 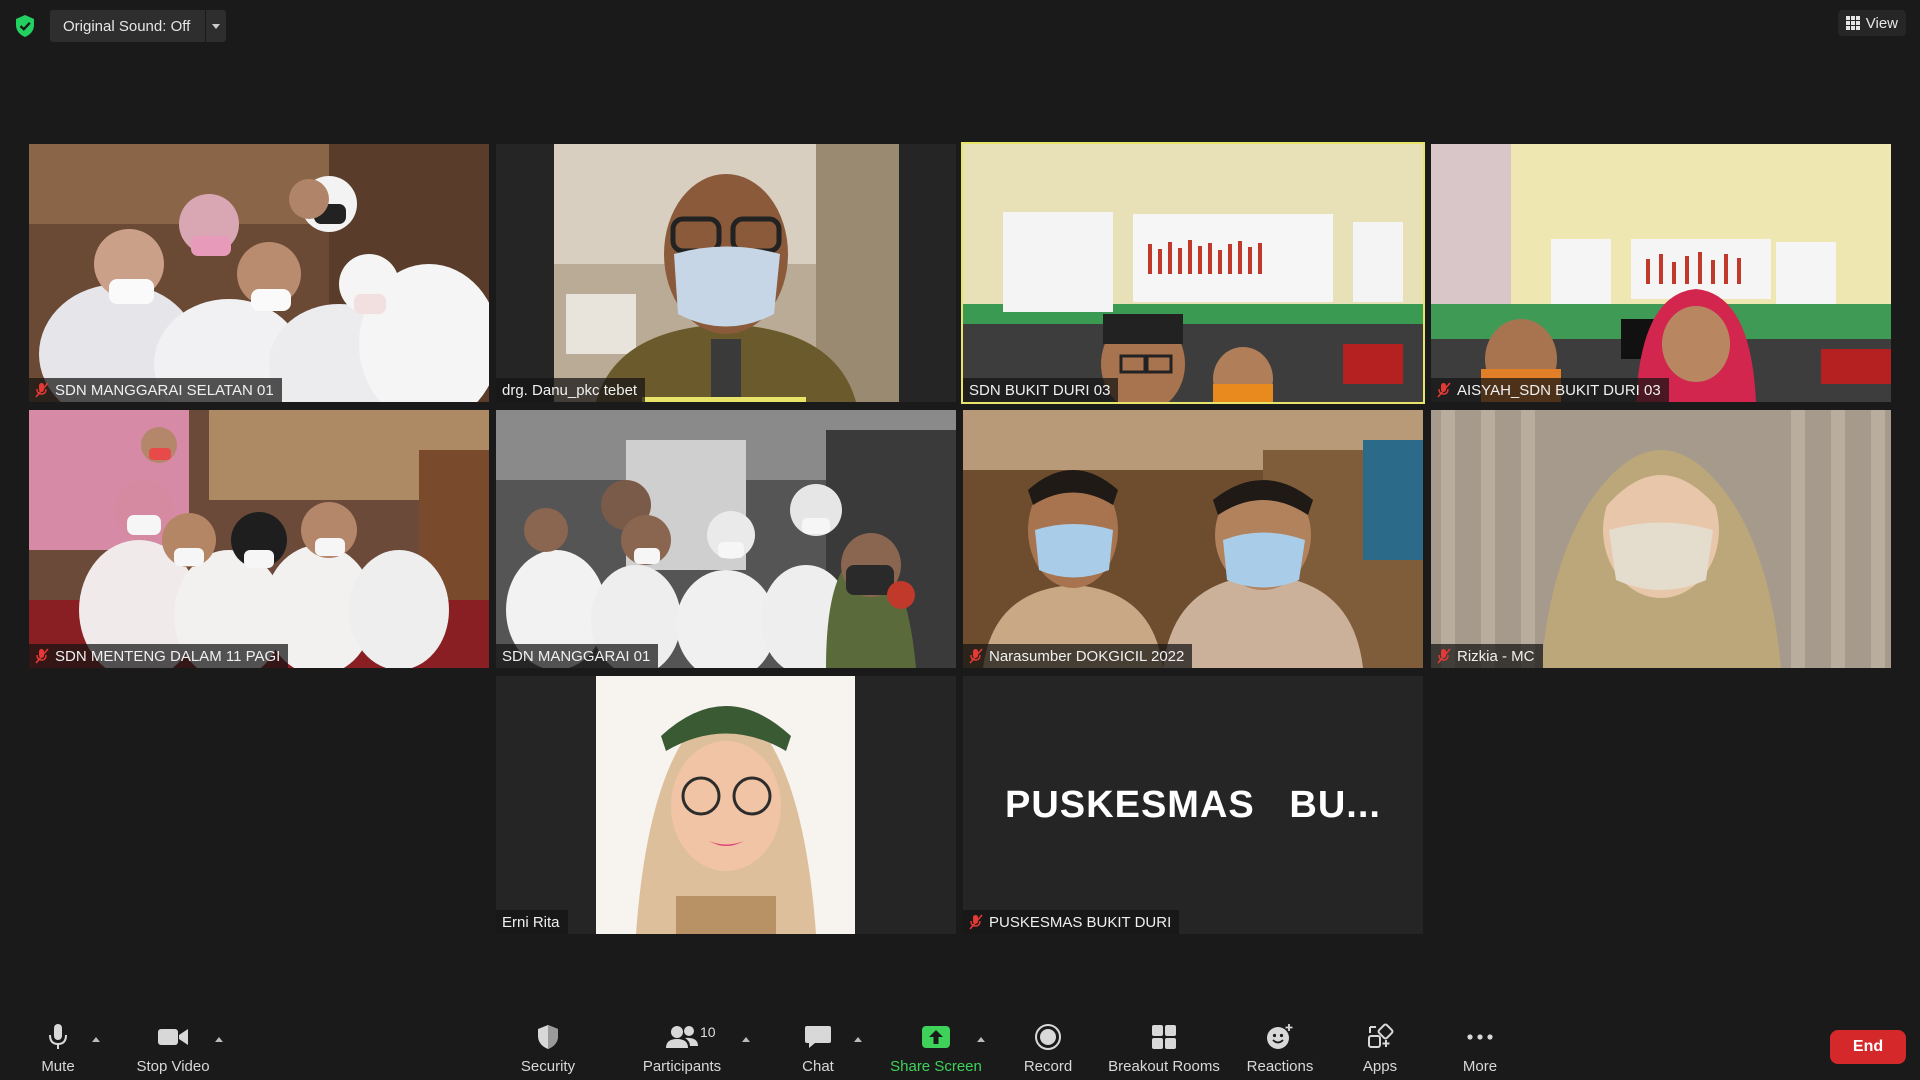 What do you see at coordinates (127, 26) in the screenshot?
I see `original-sound-label: Original Sound: Off` at bounding box center [127, 26].